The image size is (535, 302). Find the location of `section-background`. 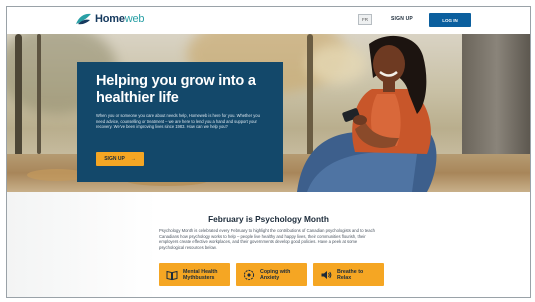

section-background is located at coordinates (82, 244).